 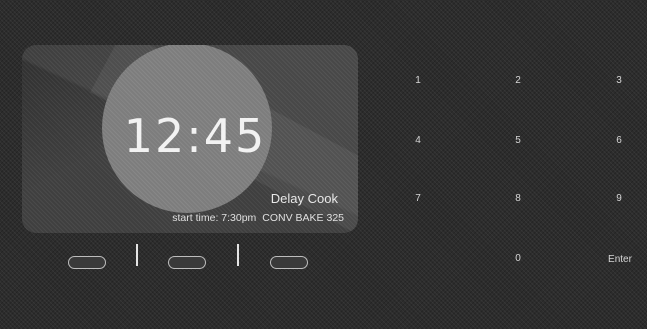 I want to click on key-3: 3, so click(x=619, y=81).